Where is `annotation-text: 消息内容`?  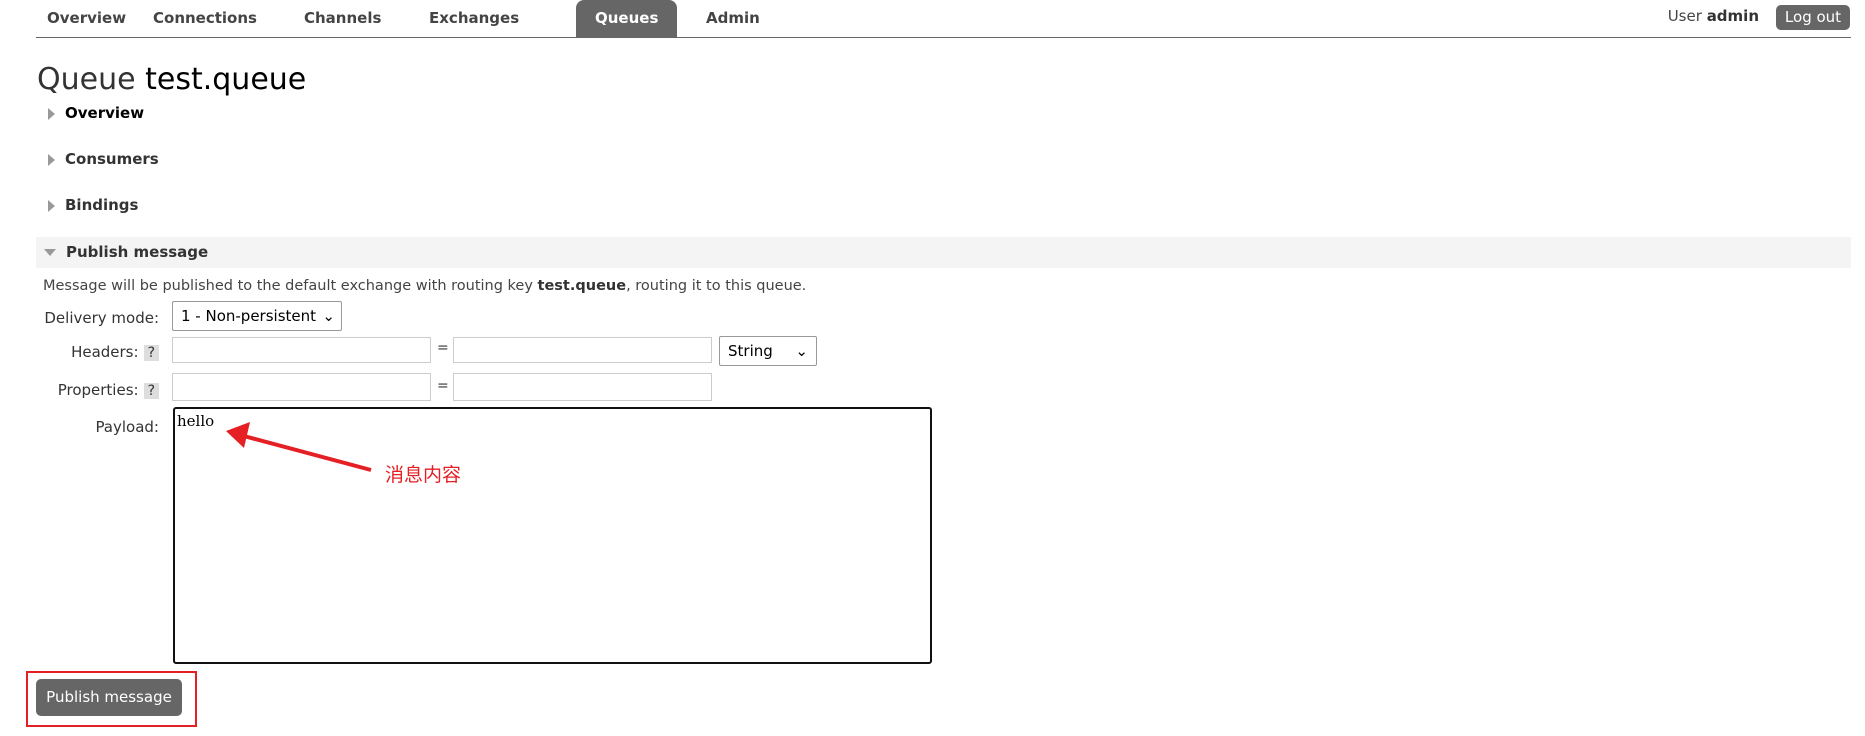
annotation-text: 消息内容 is located at coordinates (423, 475).